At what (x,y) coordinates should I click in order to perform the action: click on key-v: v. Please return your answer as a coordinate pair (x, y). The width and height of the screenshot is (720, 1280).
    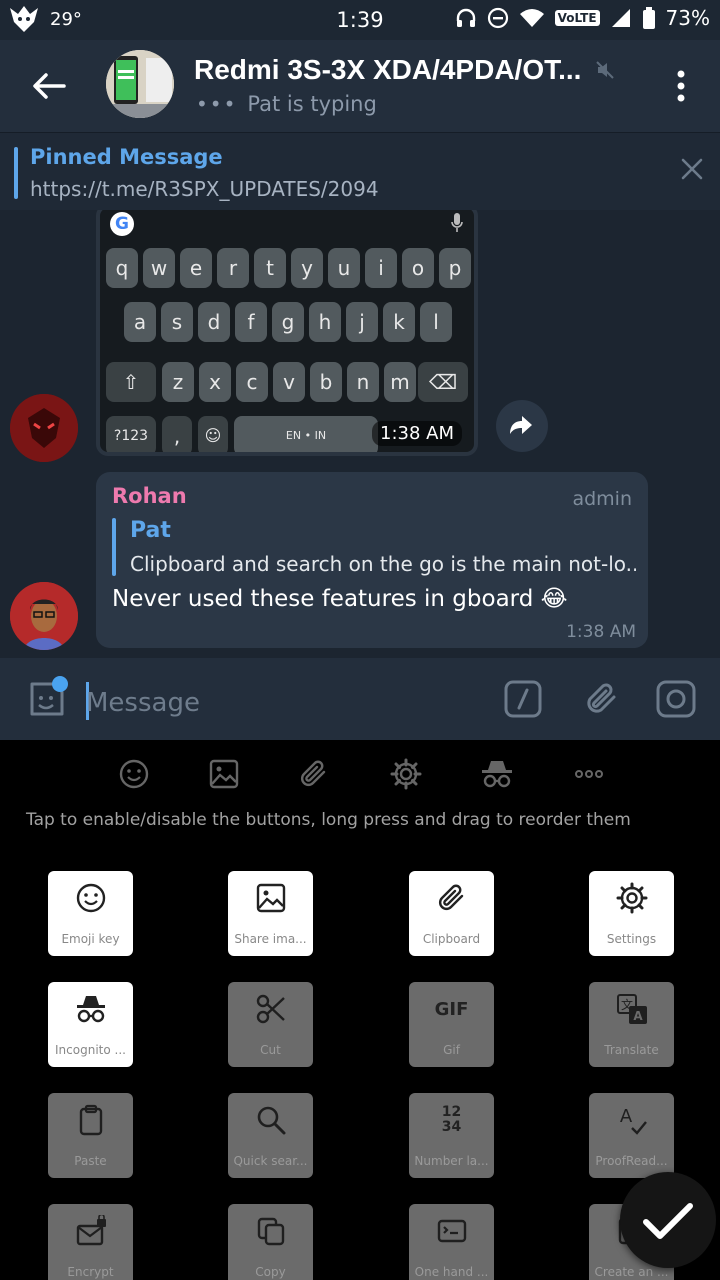
    Looking at the image, I should click on (289, 382).